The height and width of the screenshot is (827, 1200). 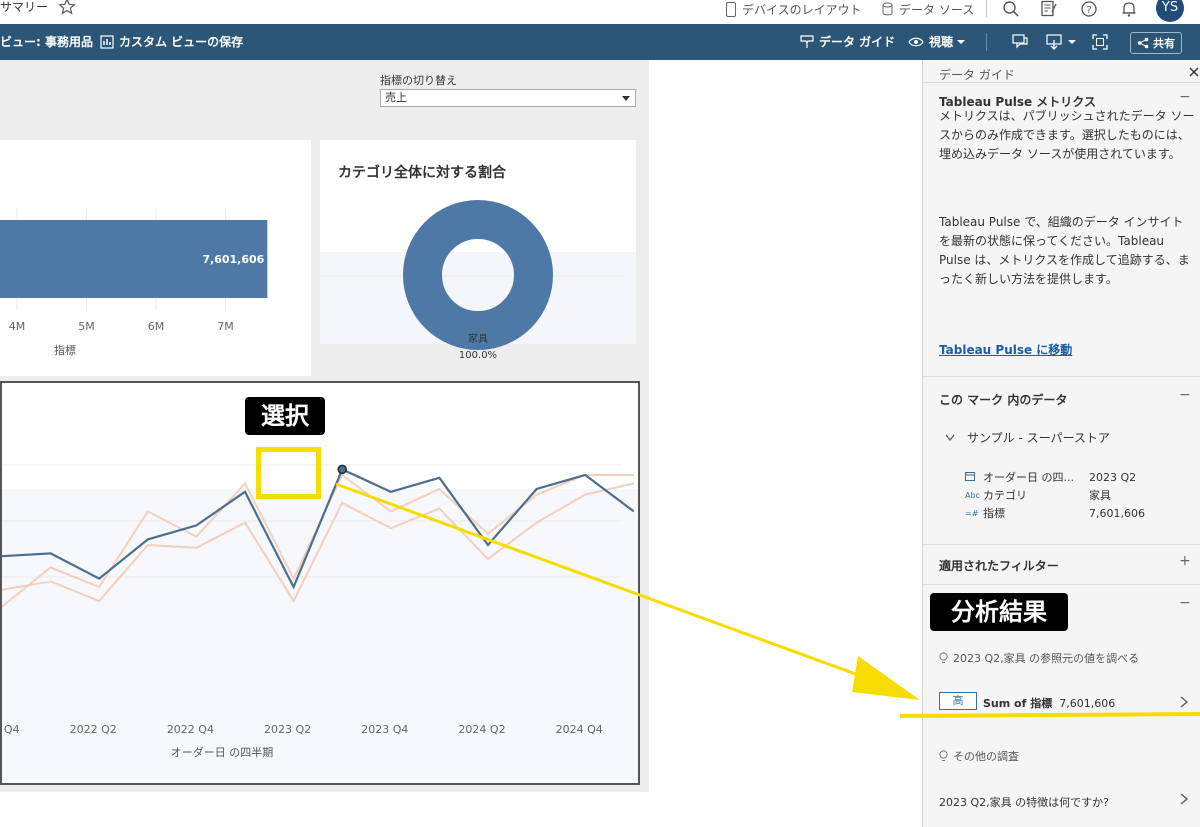 I want to click on other-hint-text: その他の調査, so click(x=986, y=756).